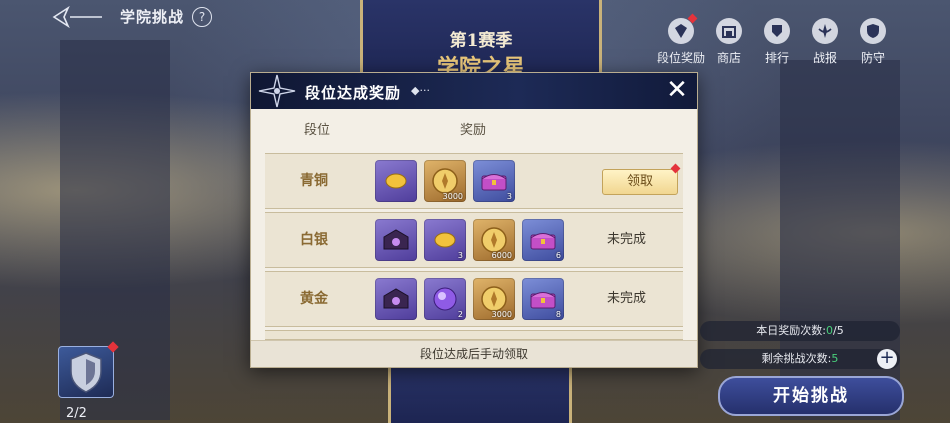 The height and width of the screenshot is (423, 950). What do you see at coordinates (314, 299) in the screenshot?
I see `rank-name: 黄金` at bounding box center [314, 299].